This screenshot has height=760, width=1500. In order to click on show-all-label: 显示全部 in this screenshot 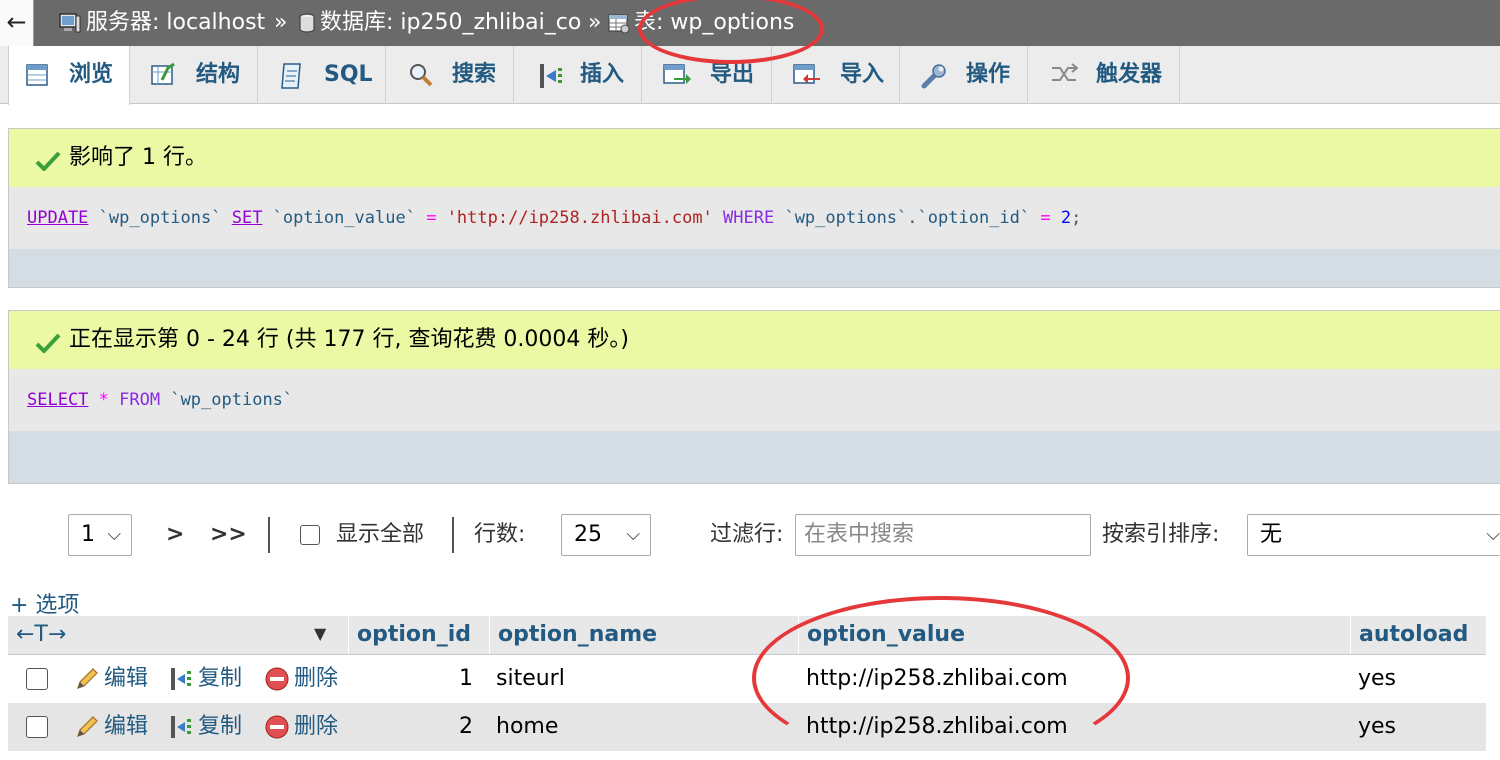, I will do `click(380, 534)`.